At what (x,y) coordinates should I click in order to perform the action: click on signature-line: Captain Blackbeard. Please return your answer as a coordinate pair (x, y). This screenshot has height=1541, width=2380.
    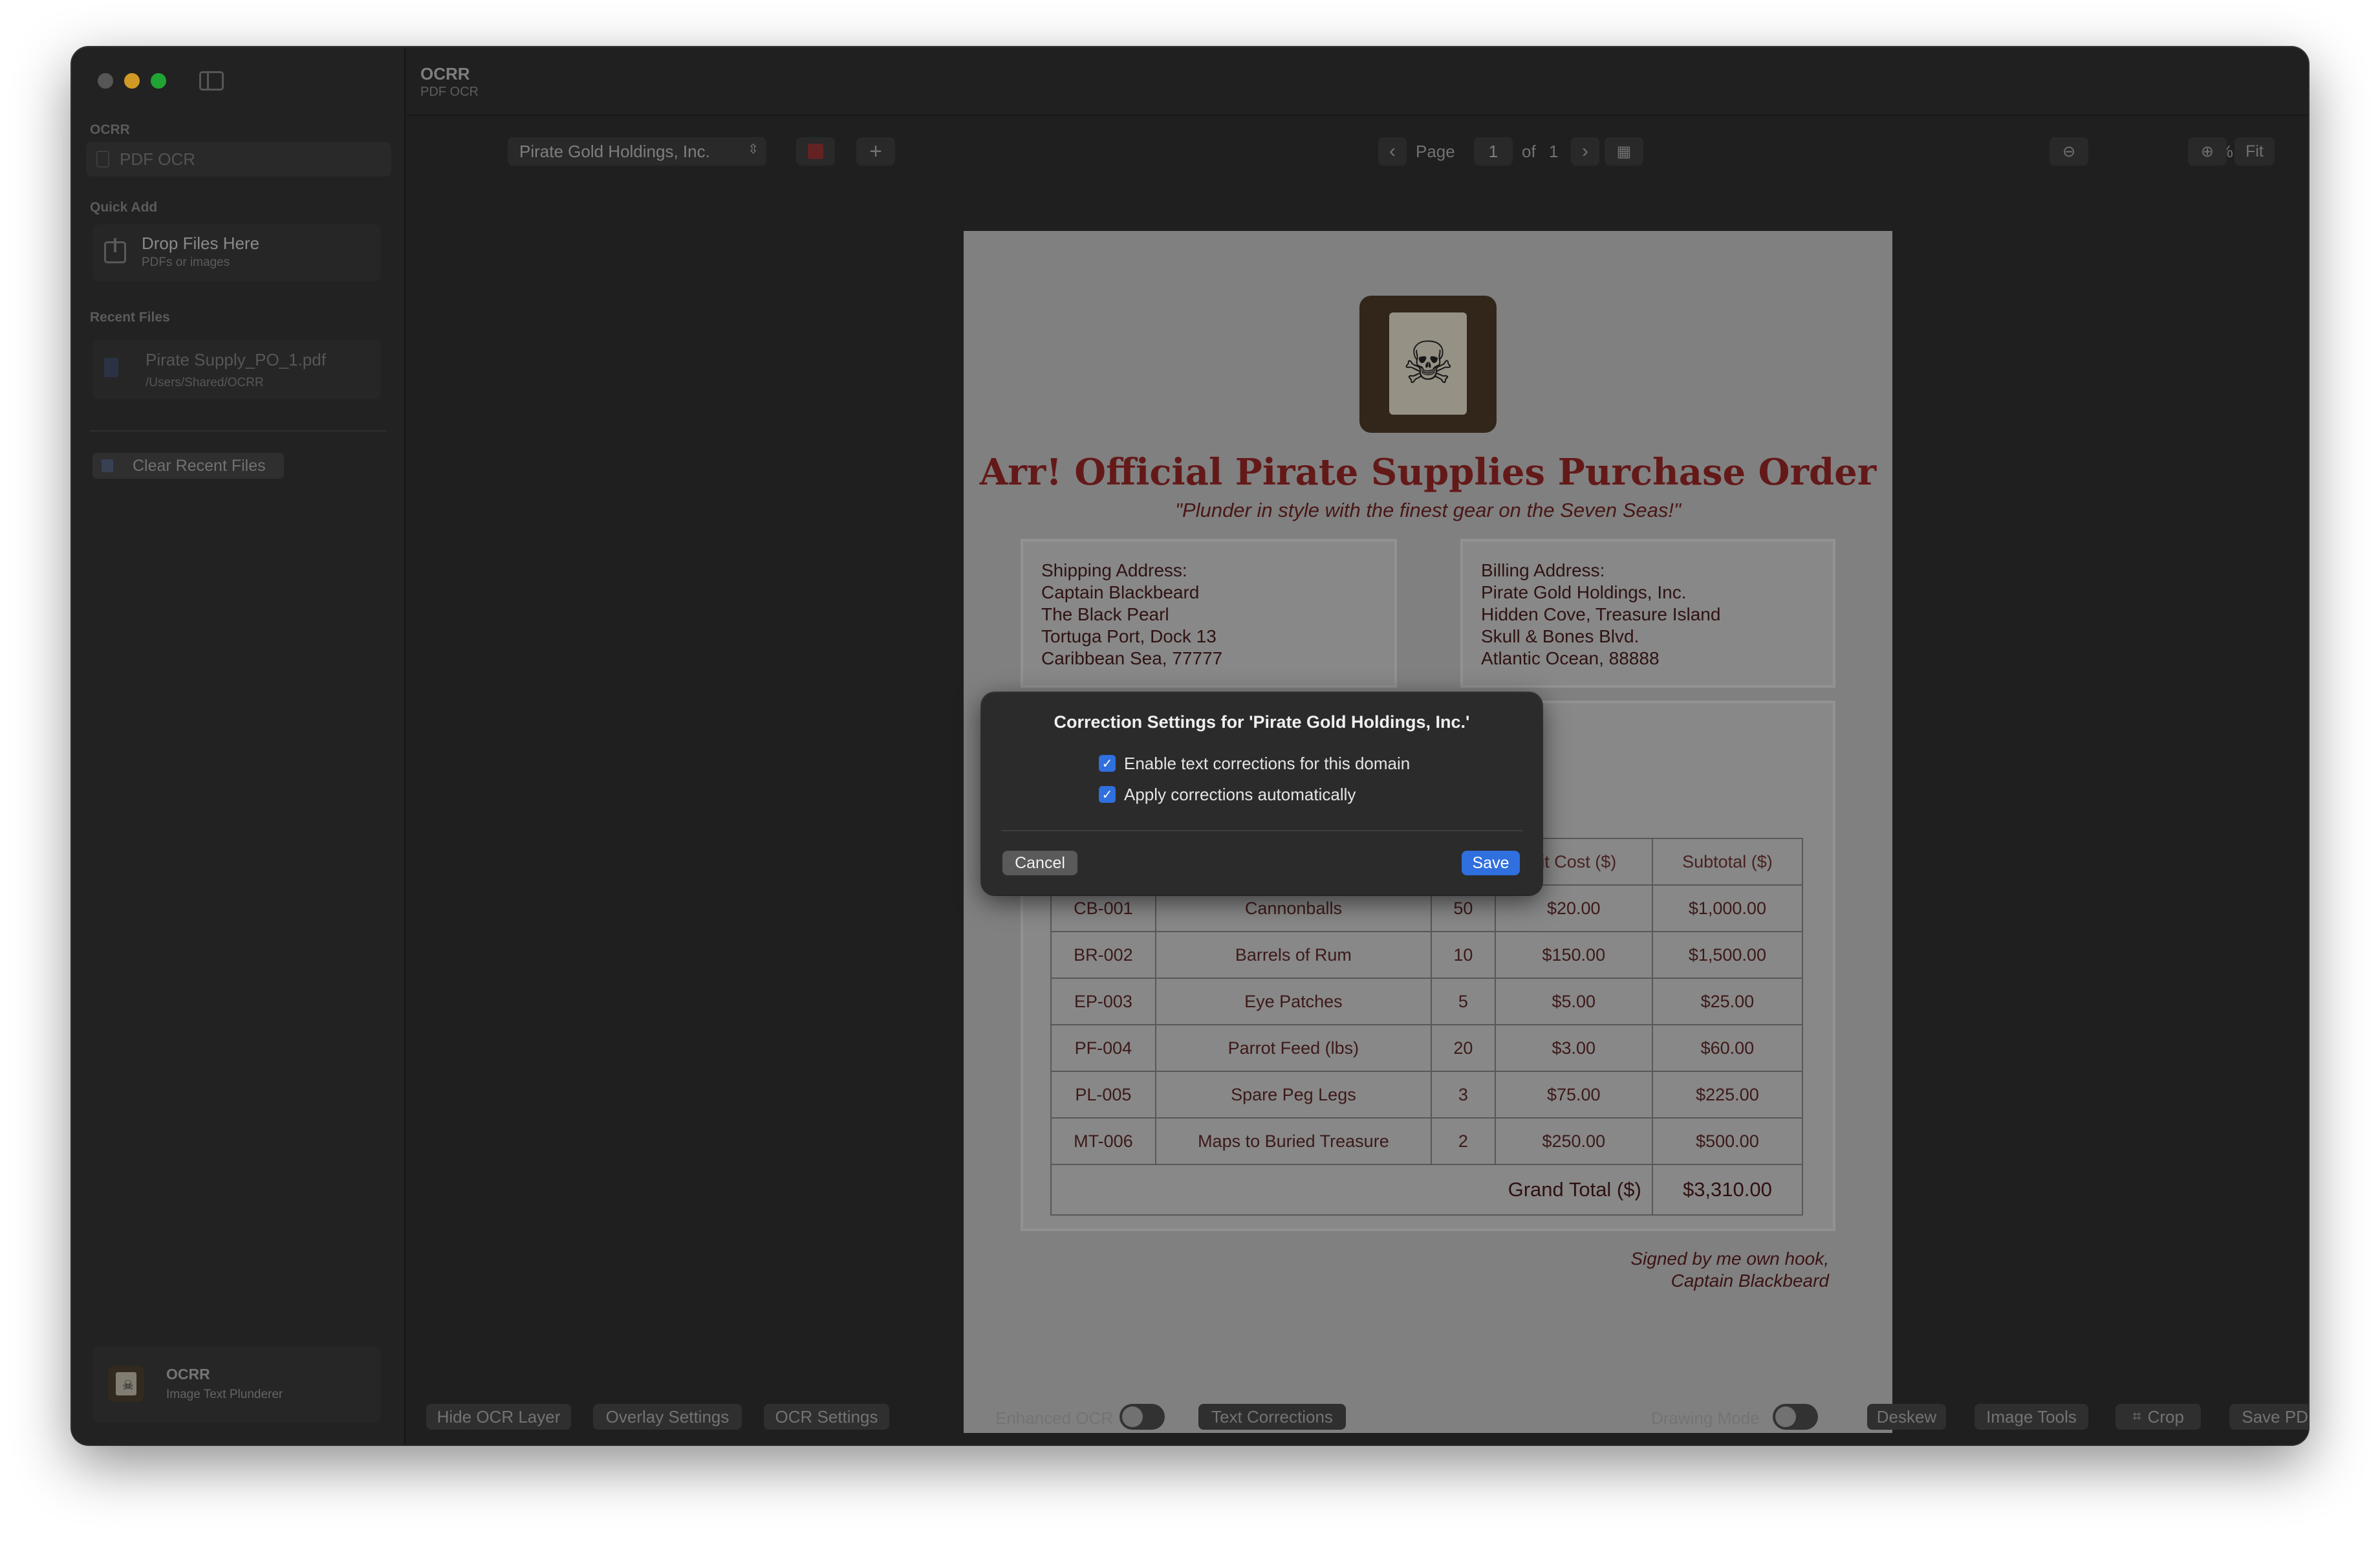
    Looking at the image, I should click on (1750, 1281).